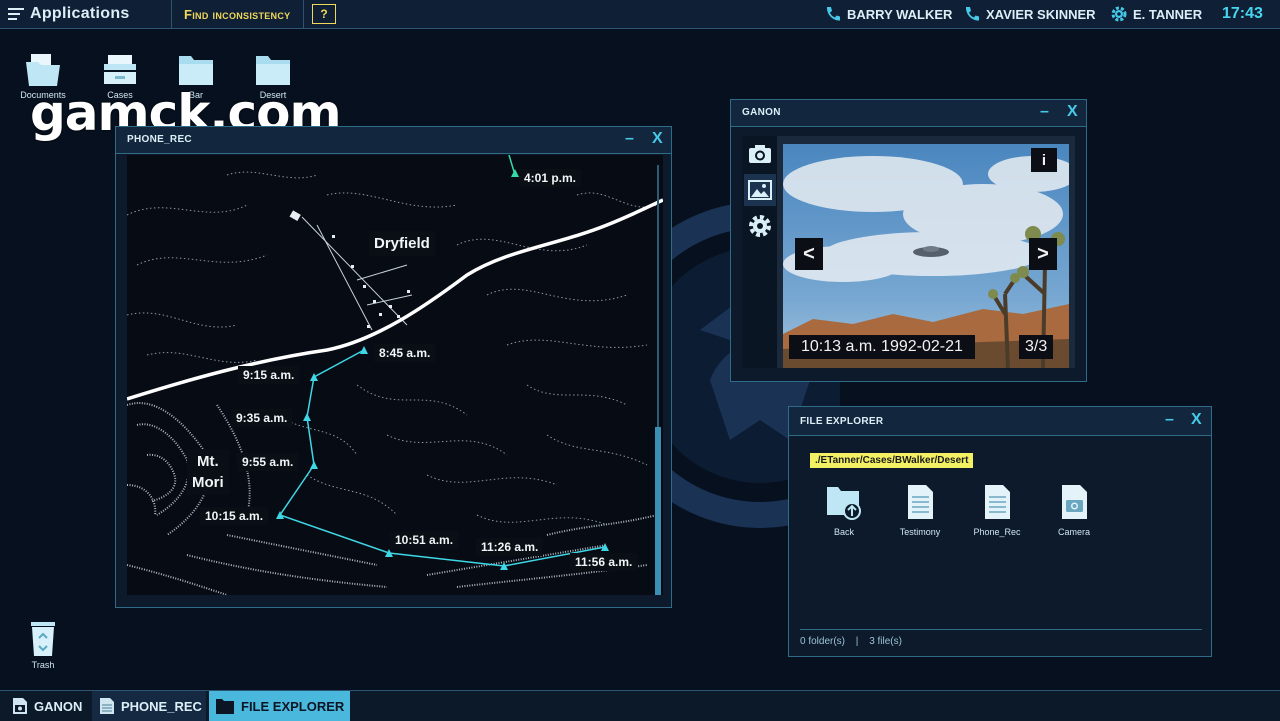 Image resolution: width=1280 pixels, height=721 pixels. Describe the element at coordinates (640, 705) in the screenshot. I see `taskbar: GANON PHONE_REC FILE EXPLORER` at that location.